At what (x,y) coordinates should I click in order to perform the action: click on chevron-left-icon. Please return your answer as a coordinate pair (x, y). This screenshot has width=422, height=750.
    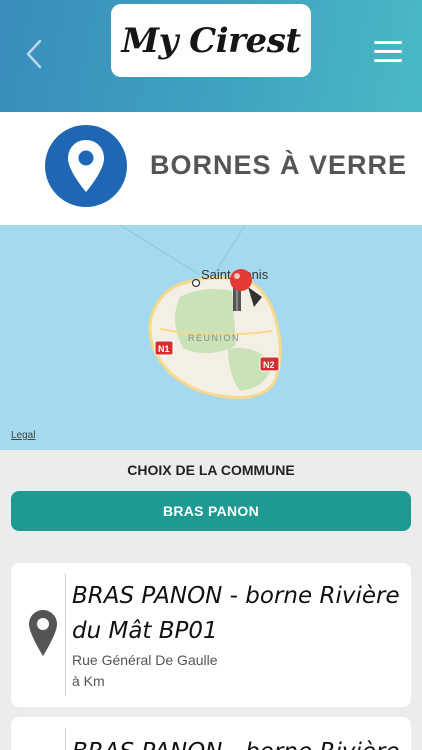
    Looking at the image, I should click on (34, 54).